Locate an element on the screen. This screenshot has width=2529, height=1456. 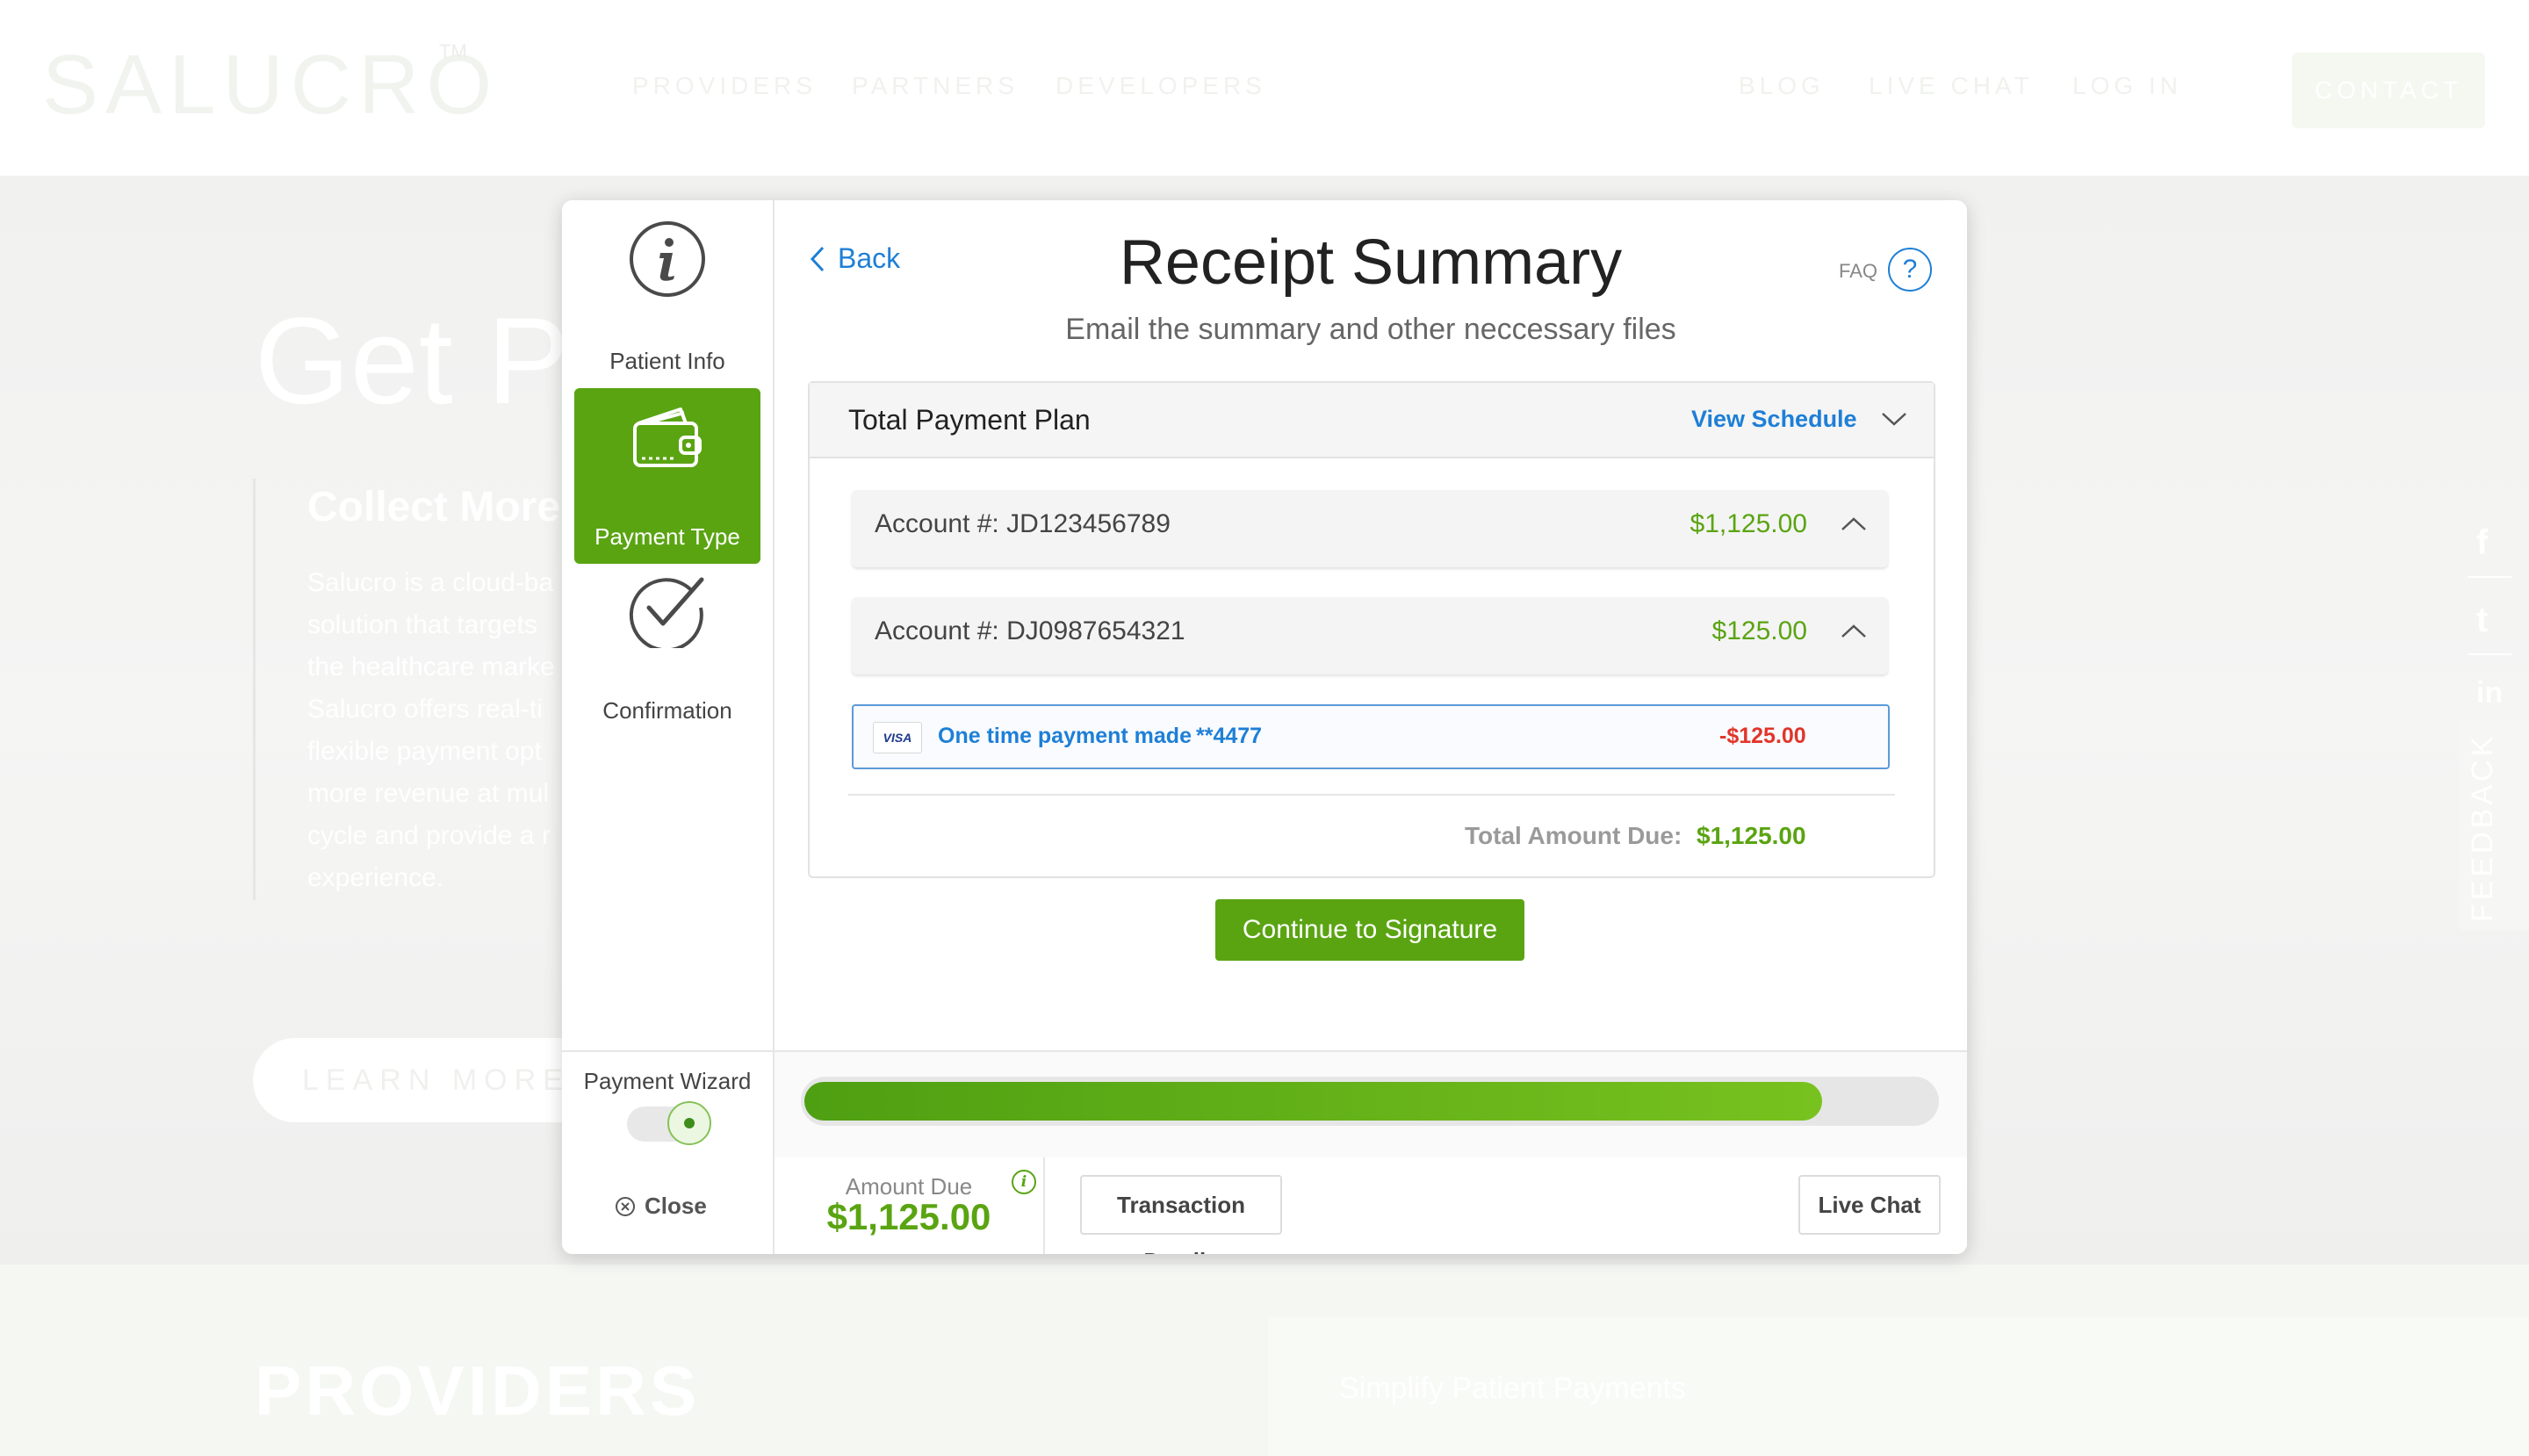
view-schedule-link: View Schedule is located at coordinates (1774, 419).